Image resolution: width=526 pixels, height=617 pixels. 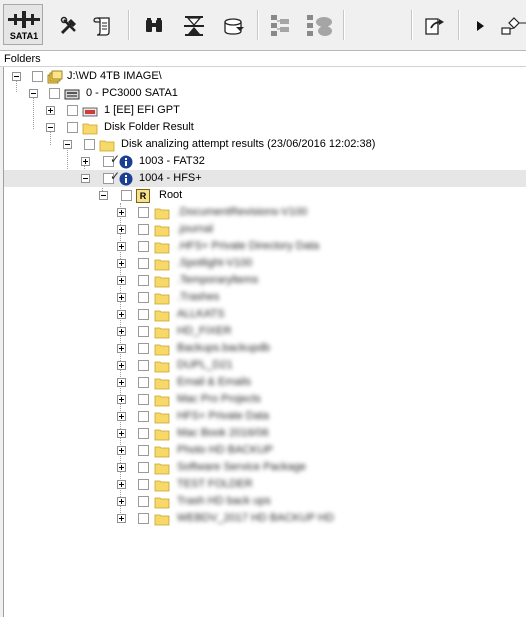 I want to click on tree-item-folder: Email & Emails, so click(x=265, y=382).